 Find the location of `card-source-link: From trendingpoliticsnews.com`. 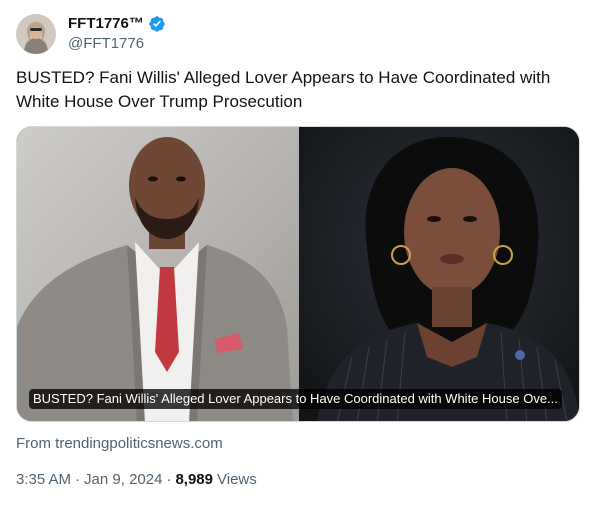

card-source-link: From trendingpoliticsnews.com is located at coordinates (119, 444).